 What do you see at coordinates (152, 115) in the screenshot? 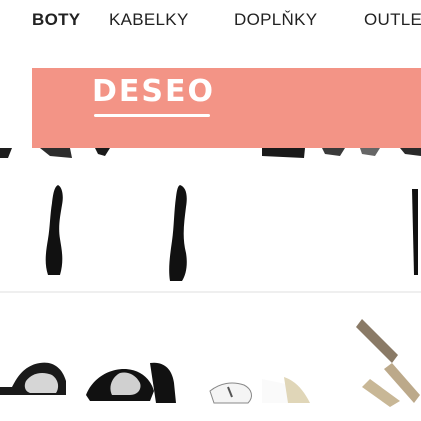
I see `logo-underline` at bounding box center [152, 115].